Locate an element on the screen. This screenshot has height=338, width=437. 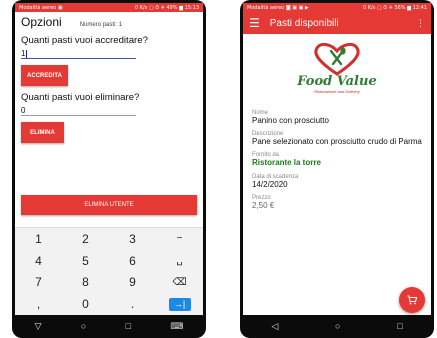
key-5: 5 is located at coordinates (85, 261).